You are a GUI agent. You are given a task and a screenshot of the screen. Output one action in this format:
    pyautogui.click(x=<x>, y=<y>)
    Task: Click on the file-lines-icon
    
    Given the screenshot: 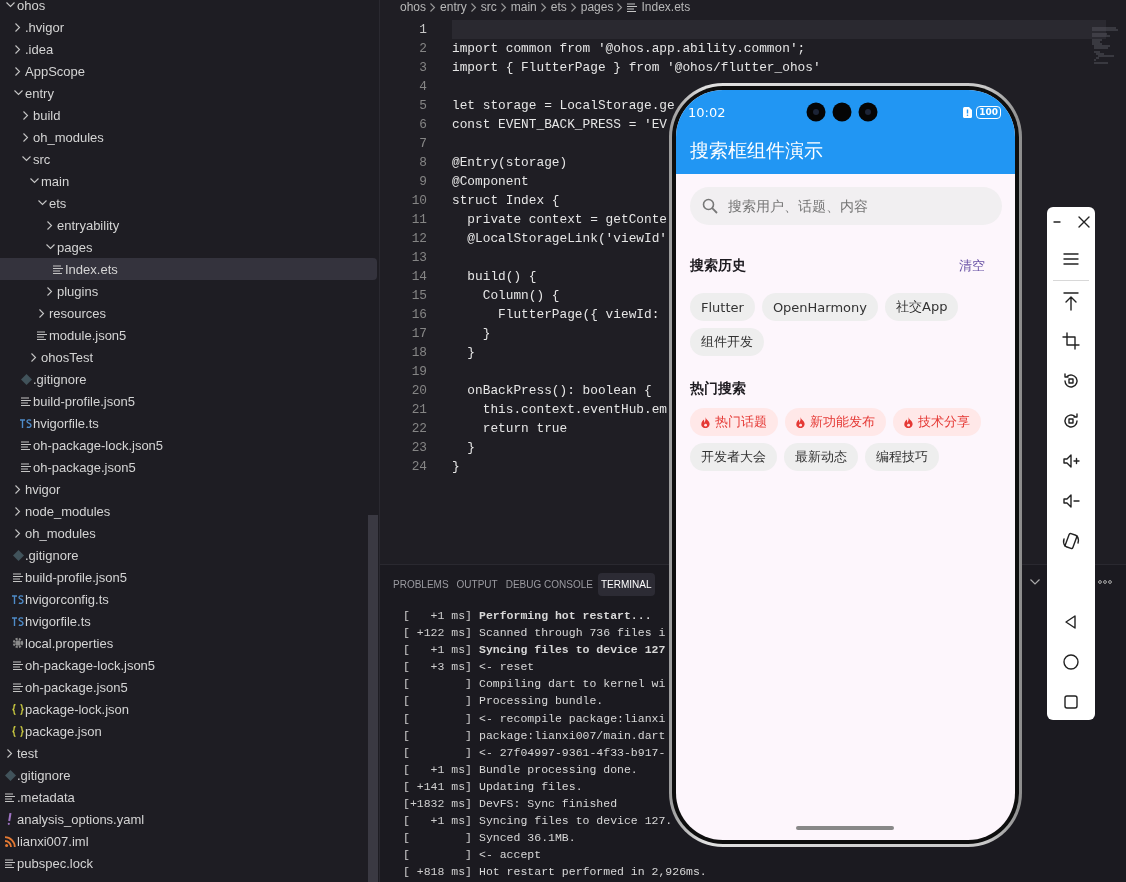 What is the action you would take?
    pyautogui.click(x=10, y=863)
    